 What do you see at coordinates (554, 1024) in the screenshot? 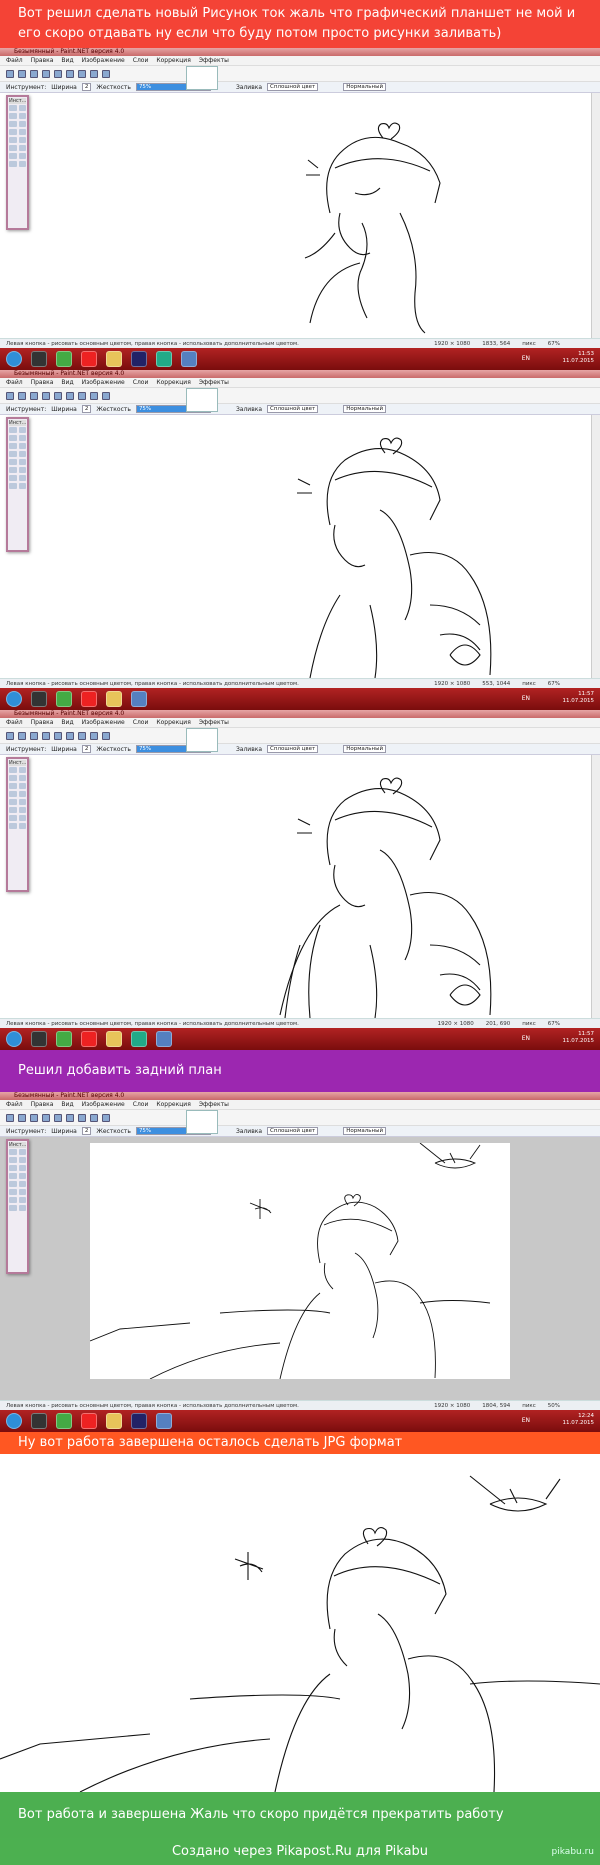
I see `zoom-level: 67%` at bounding box center [554, 1024].